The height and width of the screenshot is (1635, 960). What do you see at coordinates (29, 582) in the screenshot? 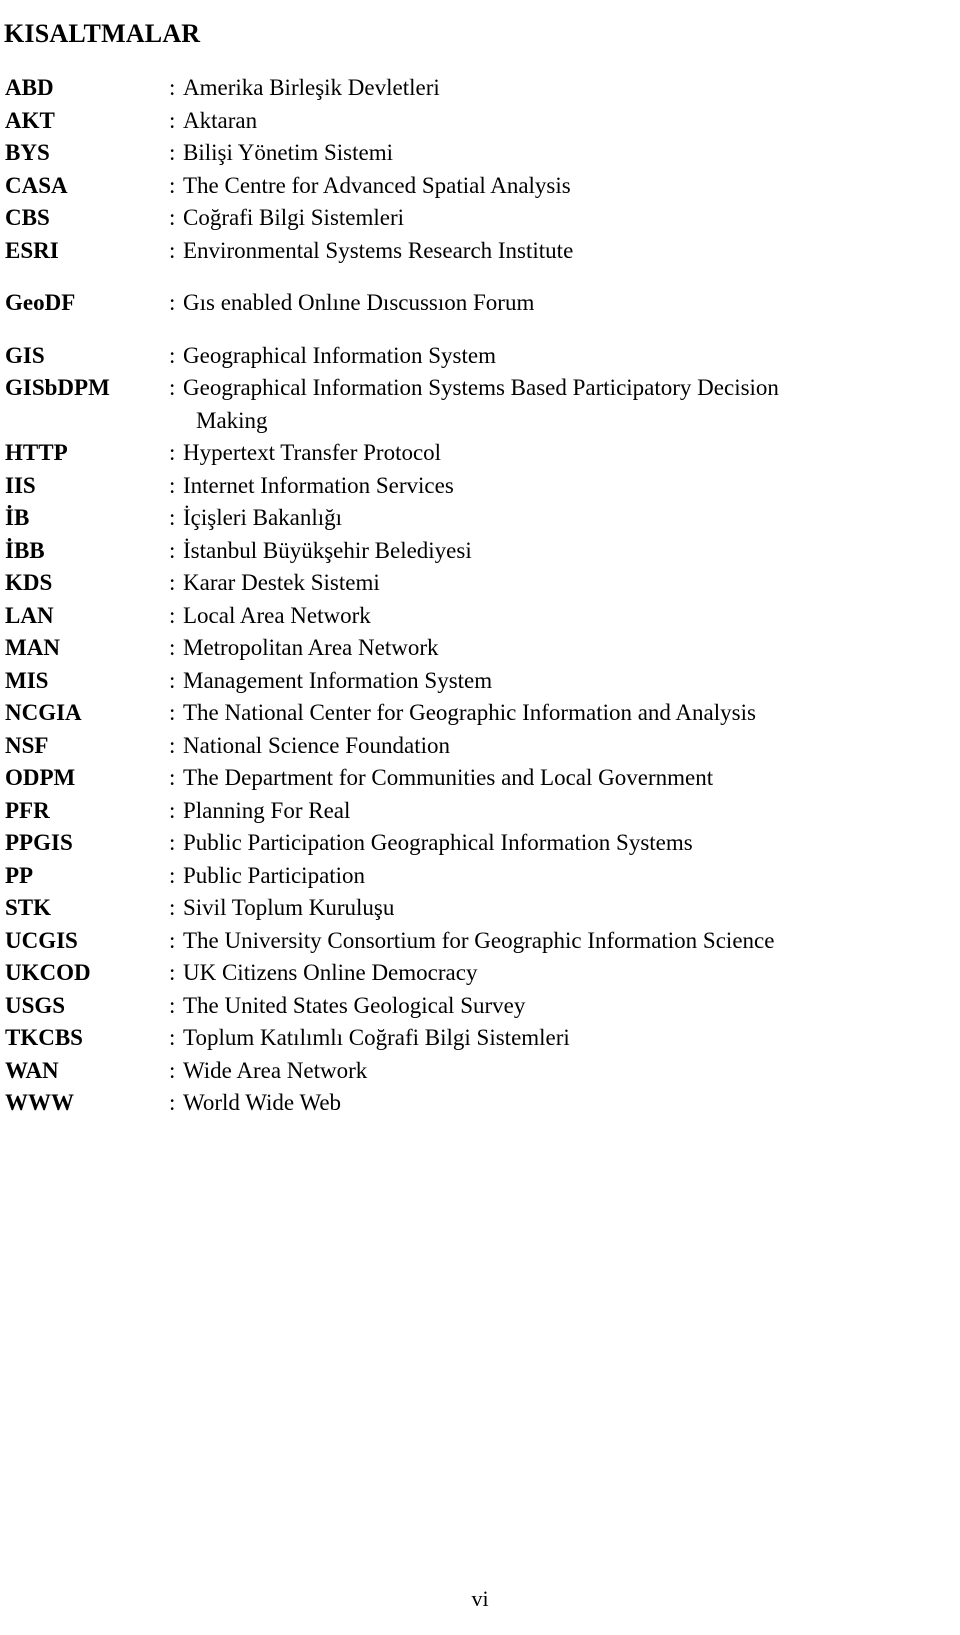
I see `abbreviation-term: KDS` at bounding box center [29, 582].